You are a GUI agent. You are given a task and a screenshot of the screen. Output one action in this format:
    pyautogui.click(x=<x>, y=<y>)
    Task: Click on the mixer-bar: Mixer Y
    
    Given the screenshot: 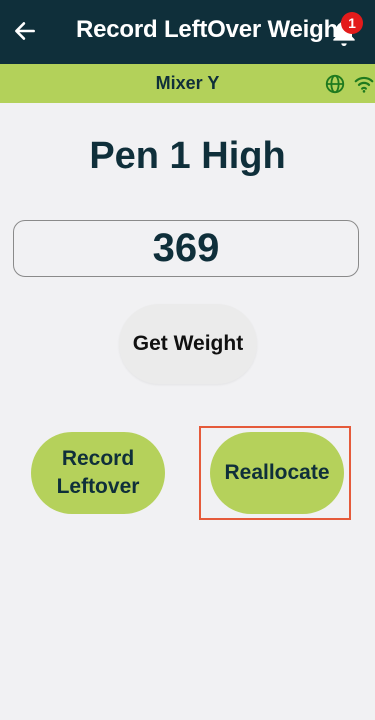 What is the action you would take?
    pyautogui.click(x=187, y=83)
    